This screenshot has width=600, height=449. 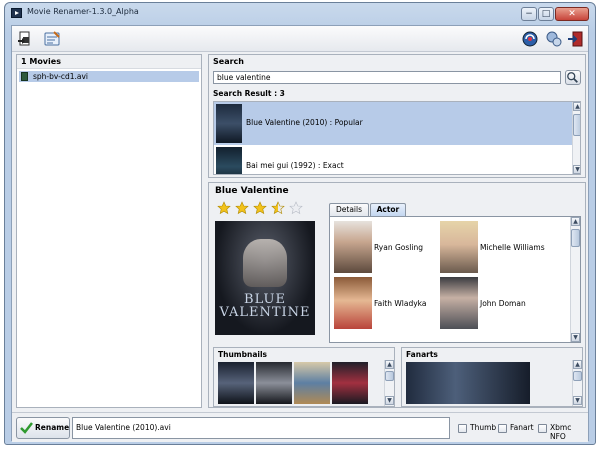 What do you see at coordinates (16, 13) in the screenshot?
I see `app-icon` at bounding box center [16, 13].